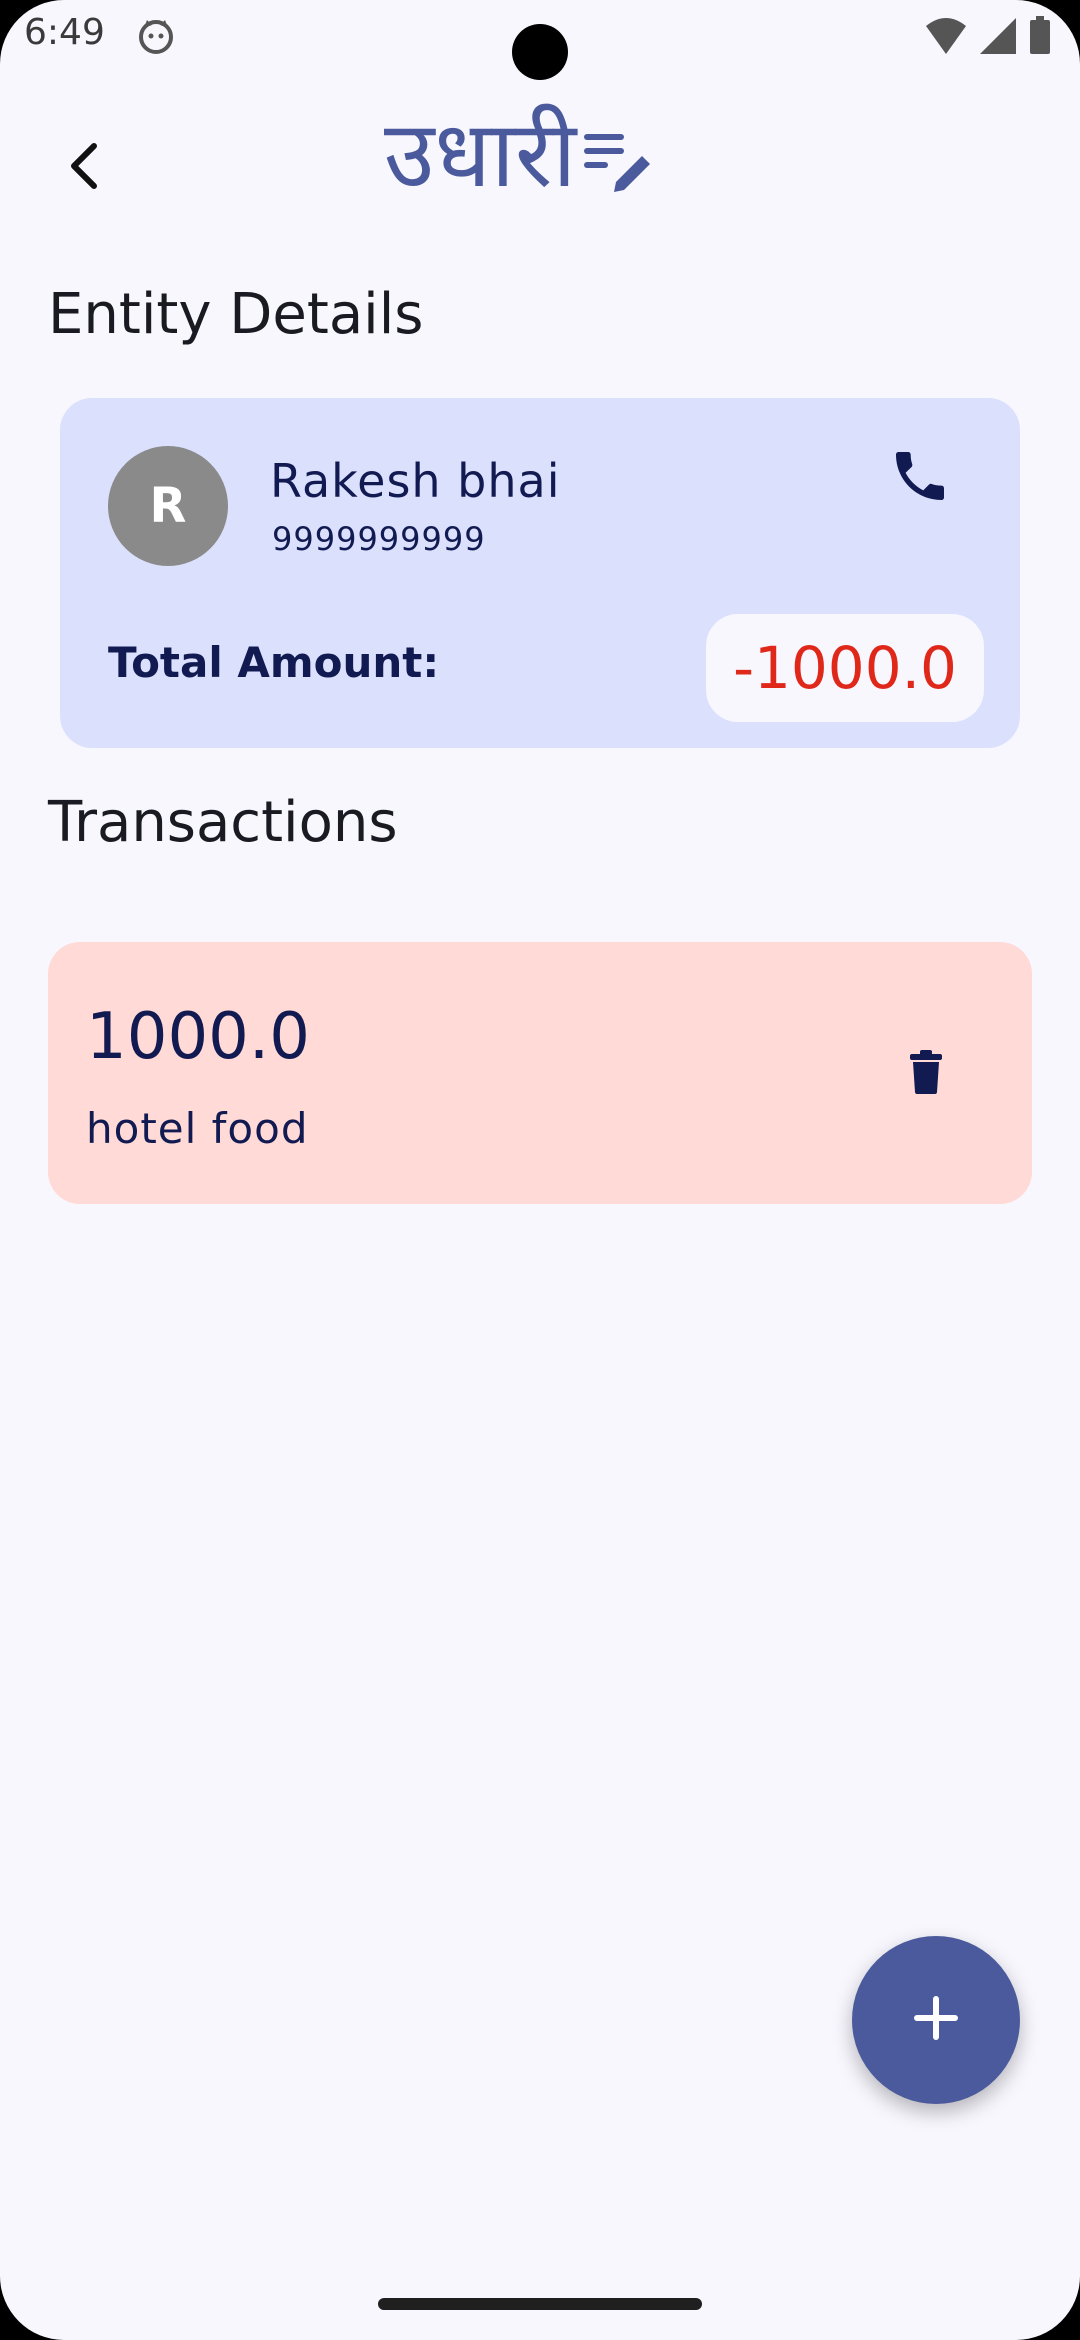 This screenshot has height=2340, width=1080. I want to click on arrow-back-icon, so click(84, 168).